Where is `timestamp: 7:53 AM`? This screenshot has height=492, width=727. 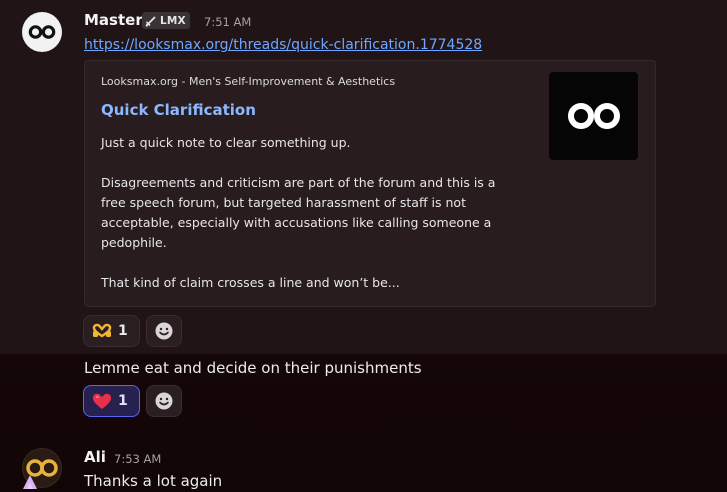
timestamp: 7:53 AM is located at coordinates (138, 459).